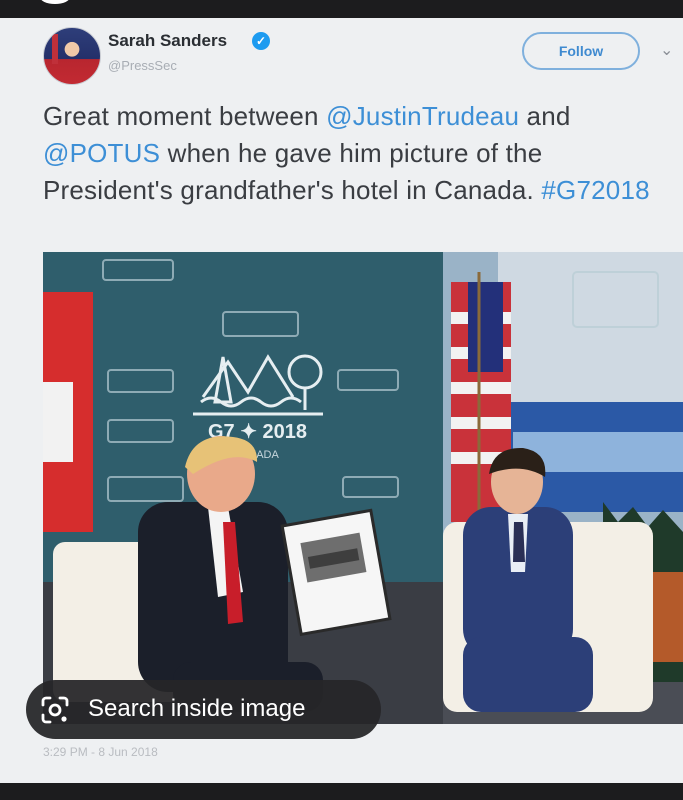 This screenshot has width=683, height=800. What do you see at coordinates (341, 9) in the screenshot?
I see `top-system-bar` at bounding box center [341, 9].